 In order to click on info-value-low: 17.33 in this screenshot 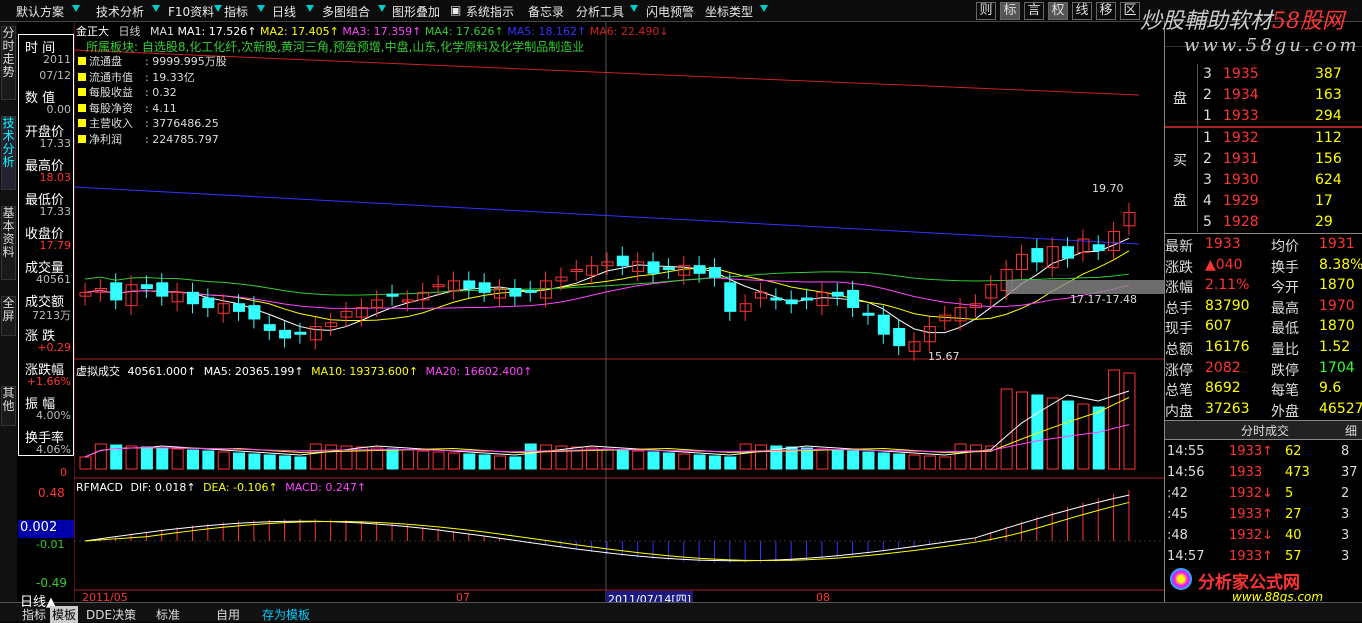, I will do `click(55, 211)`.